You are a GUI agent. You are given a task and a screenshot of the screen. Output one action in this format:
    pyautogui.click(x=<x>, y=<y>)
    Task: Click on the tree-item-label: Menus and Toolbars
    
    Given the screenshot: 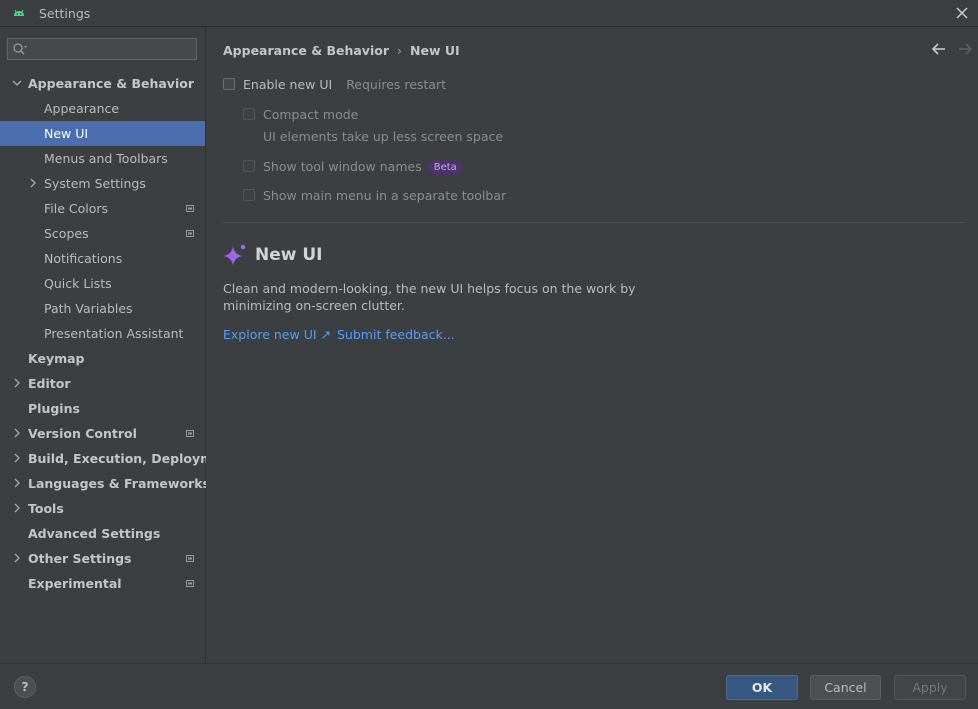 What is the action you would take?
    pyautogui.click(x=106, y=158)
    